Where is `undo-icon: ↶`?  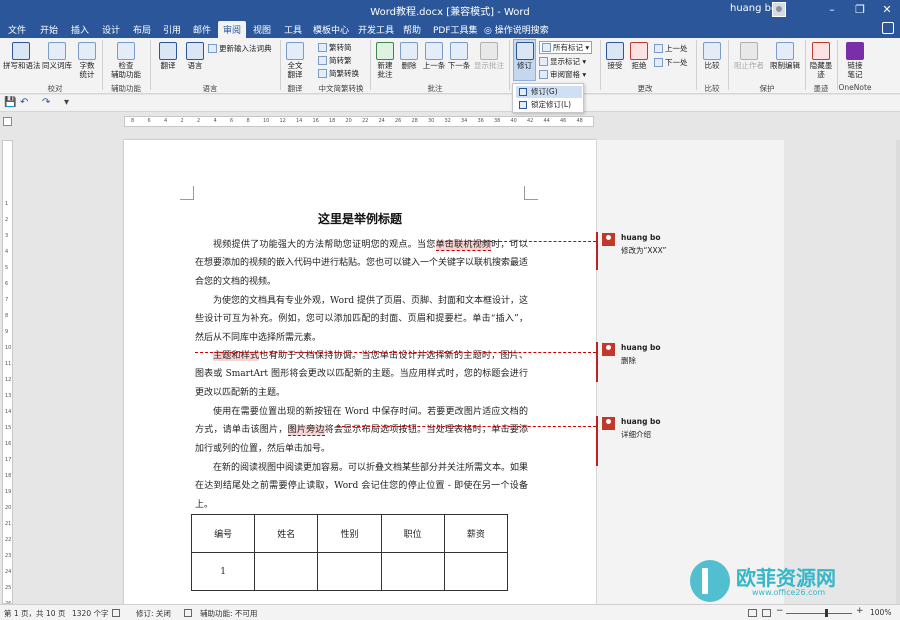 undo-icon: ↶ is located at coordinates (24, 102).